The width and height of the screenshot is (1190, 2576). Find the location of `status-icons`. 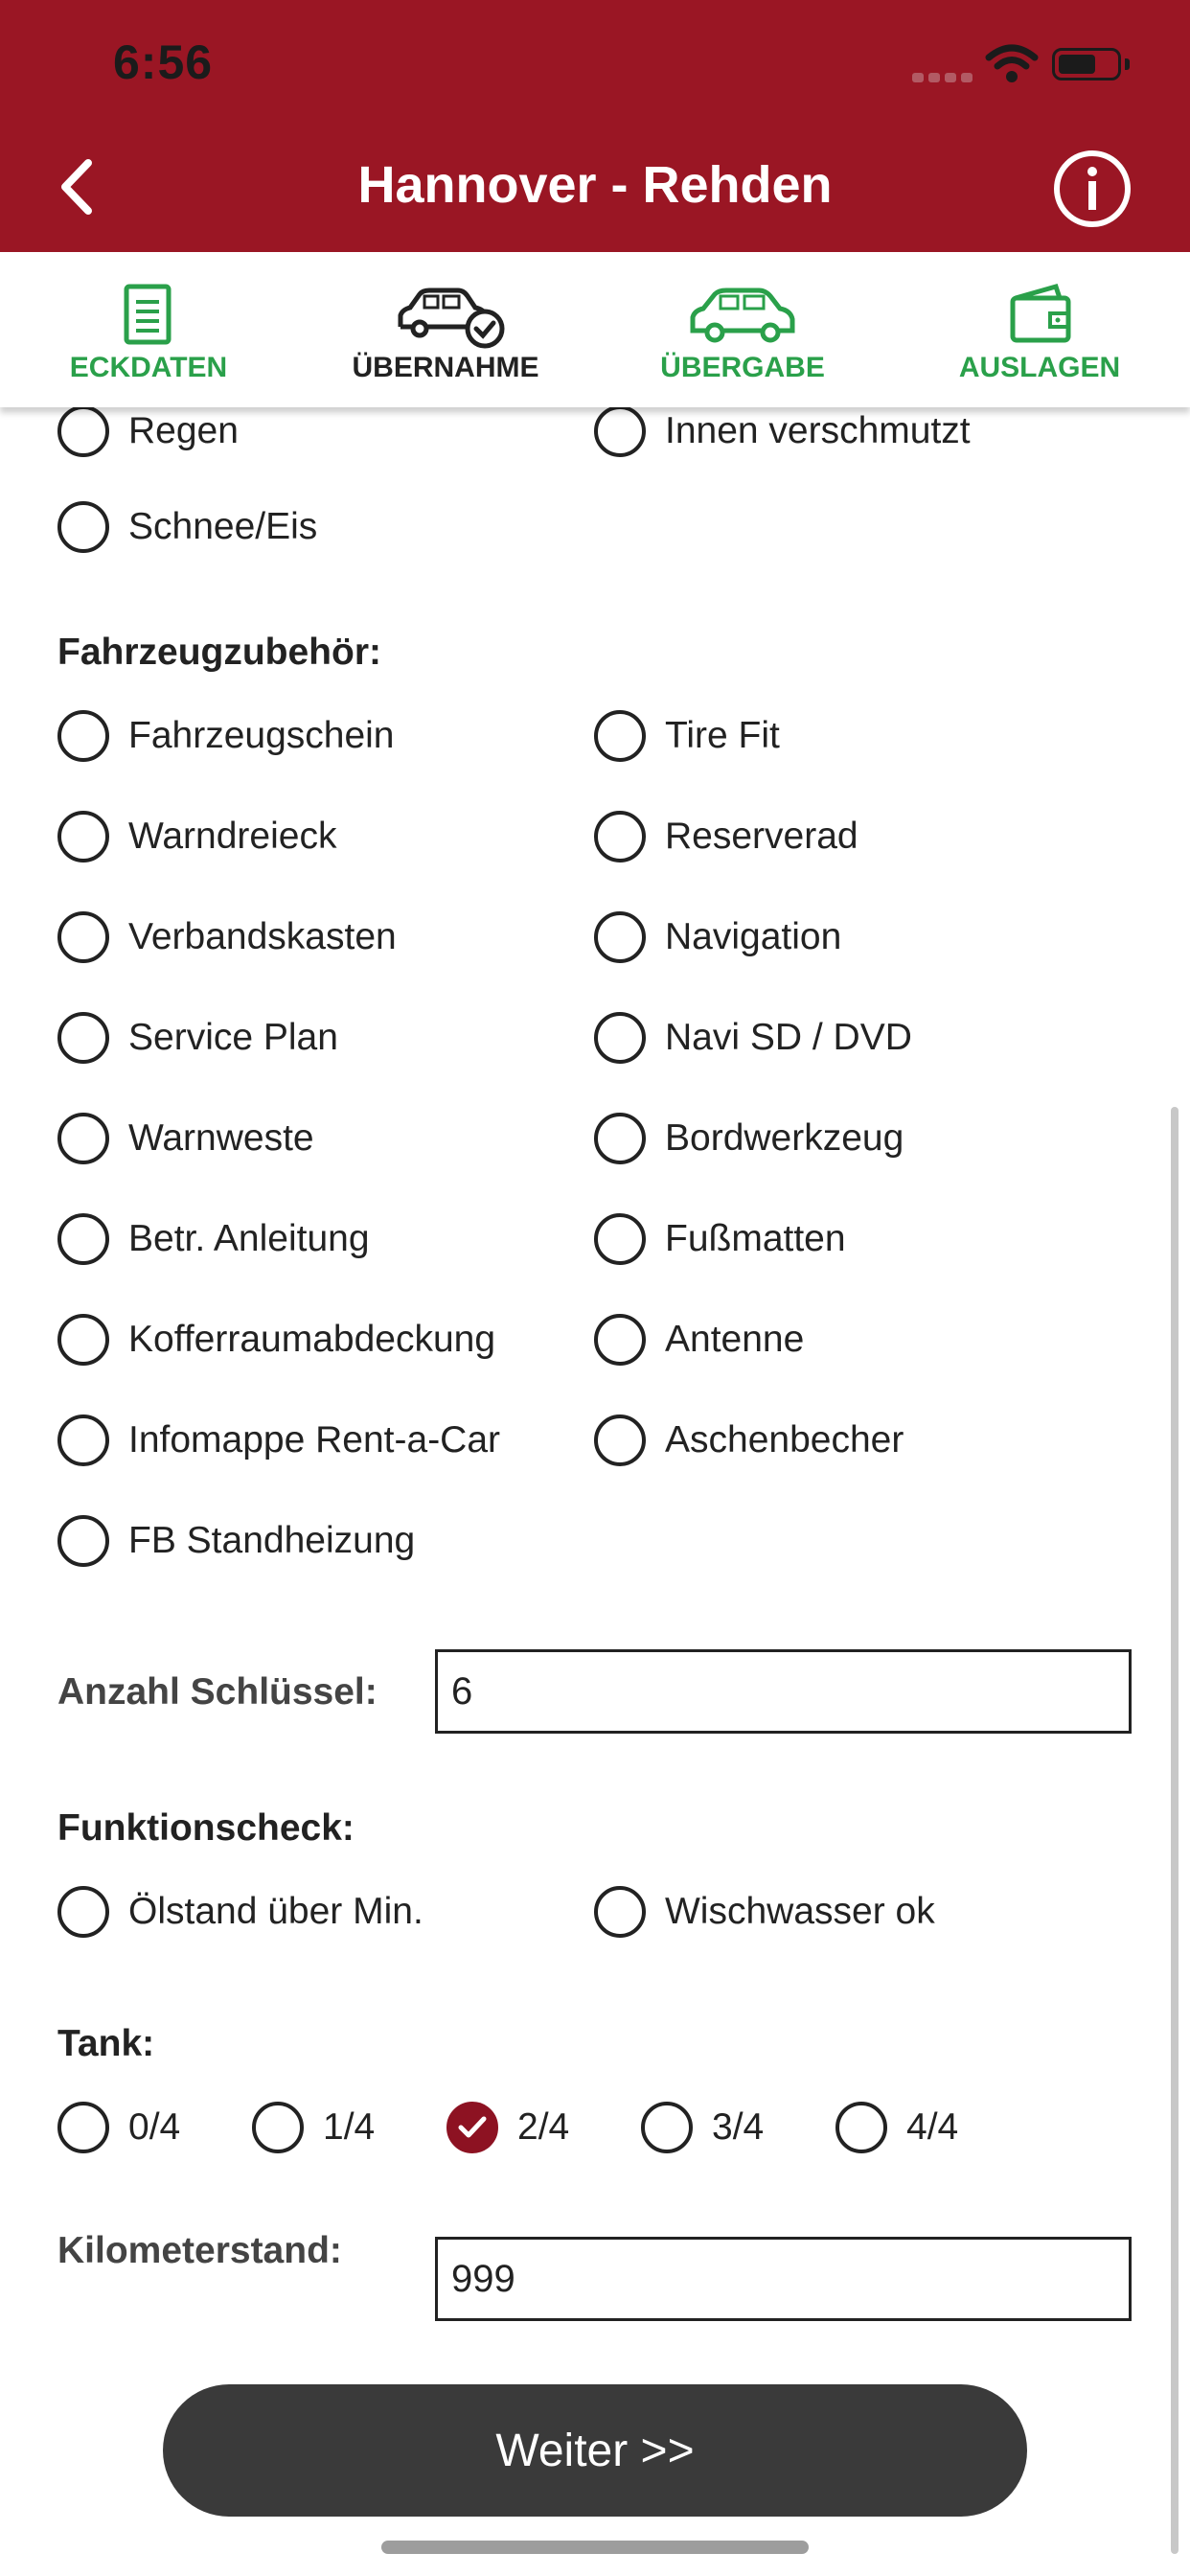

status-icons is located at coordinates (1022, 63).